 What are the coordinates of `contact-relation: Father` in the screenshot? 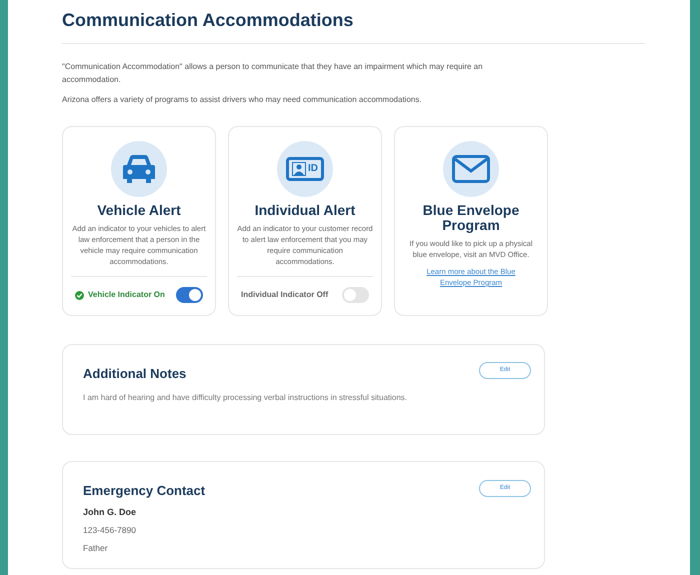 It's located at (96, 548).